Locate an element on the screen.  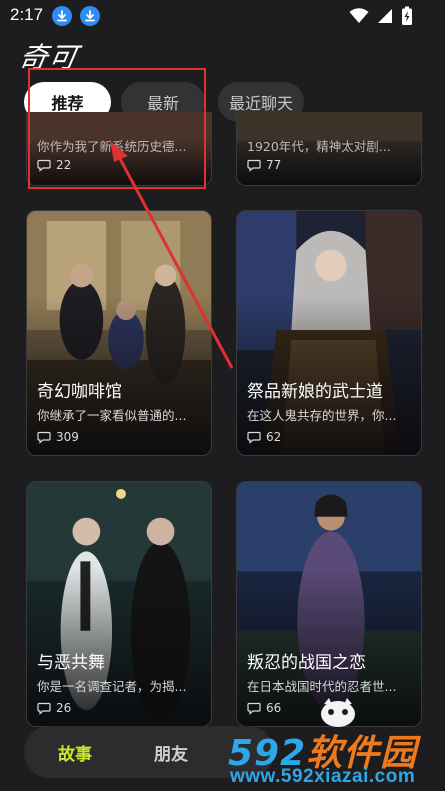
chat-count: 62 is located at coordinates (264, 437).